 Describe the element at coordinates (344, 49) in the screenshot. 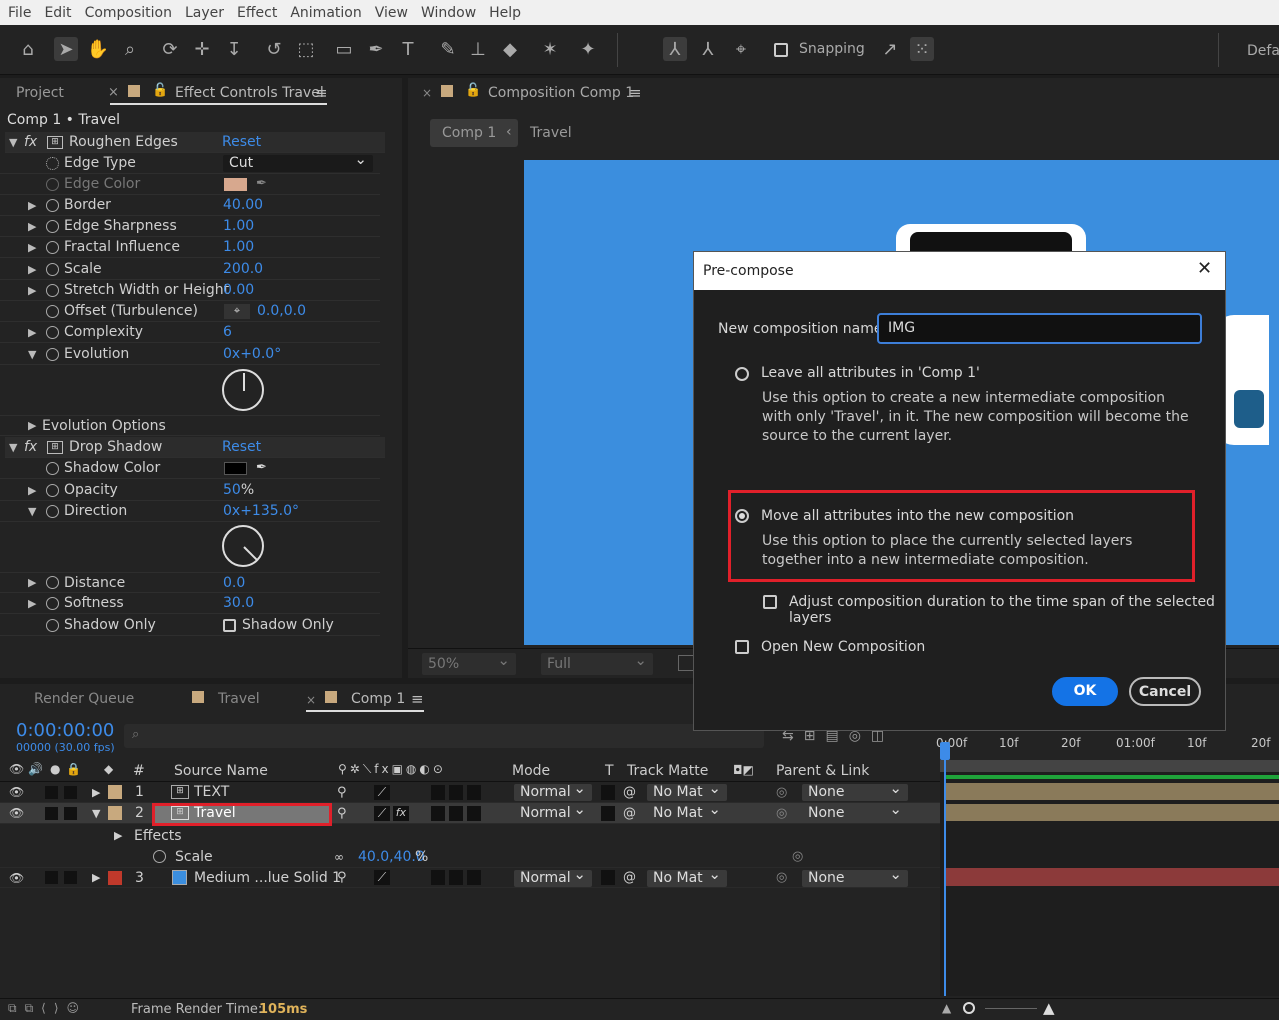

I see `rectangle-tool-icon: ▭` at that location.